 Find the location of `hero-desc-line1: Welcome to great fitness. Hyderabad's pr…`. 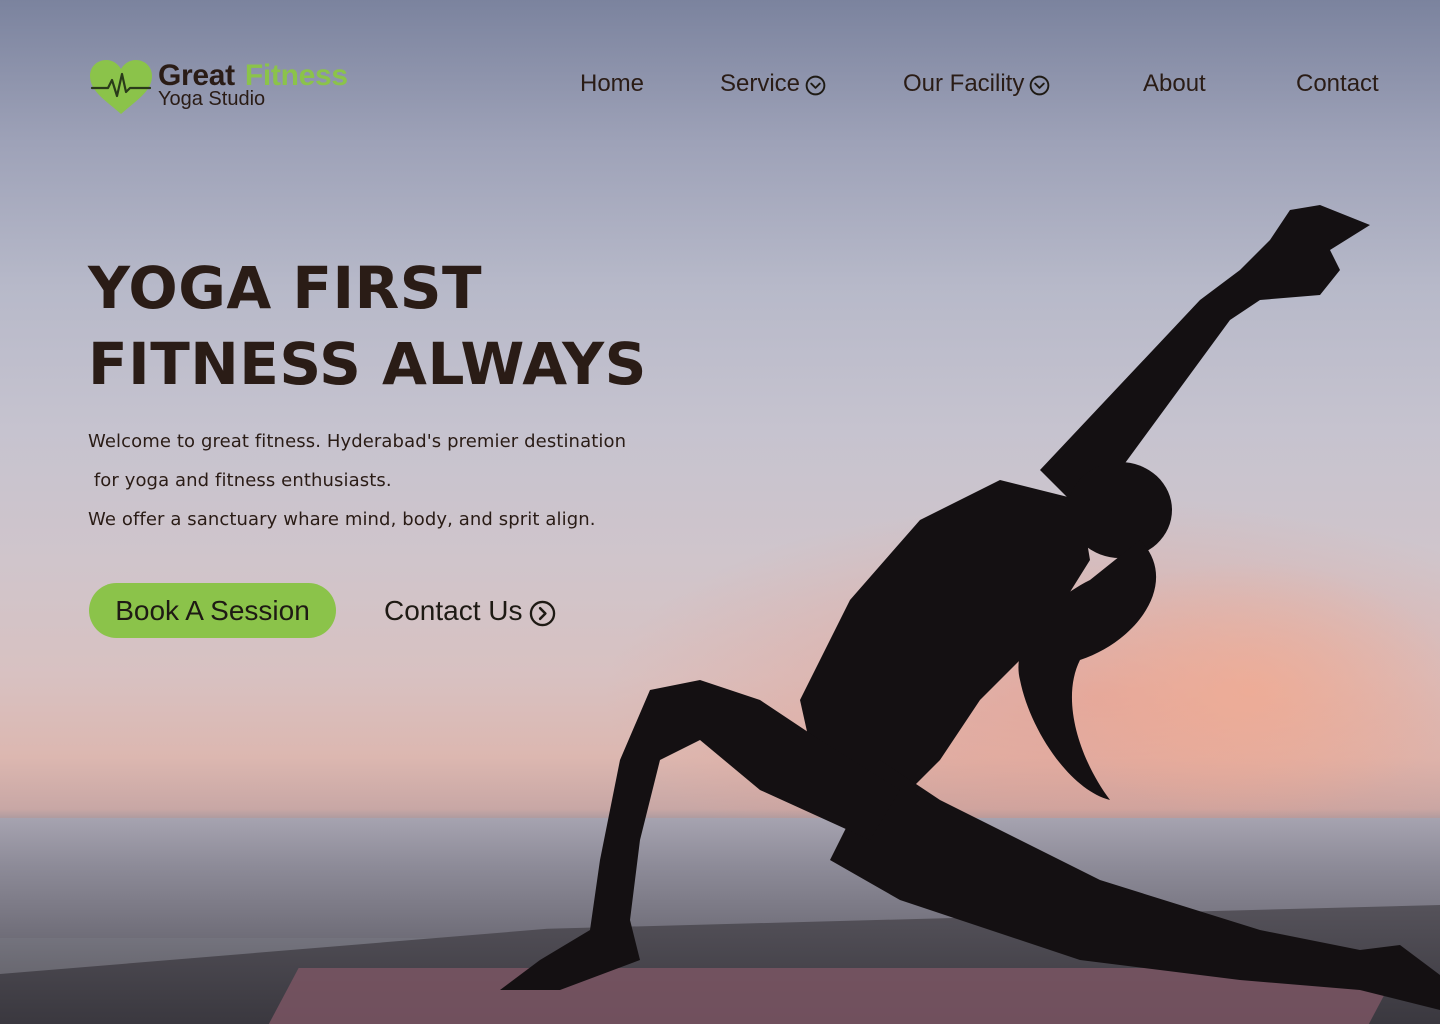

hero-desc-line1: Welcome to great fitness. Hyderabad's pr… is located at coordinates (357, 441).